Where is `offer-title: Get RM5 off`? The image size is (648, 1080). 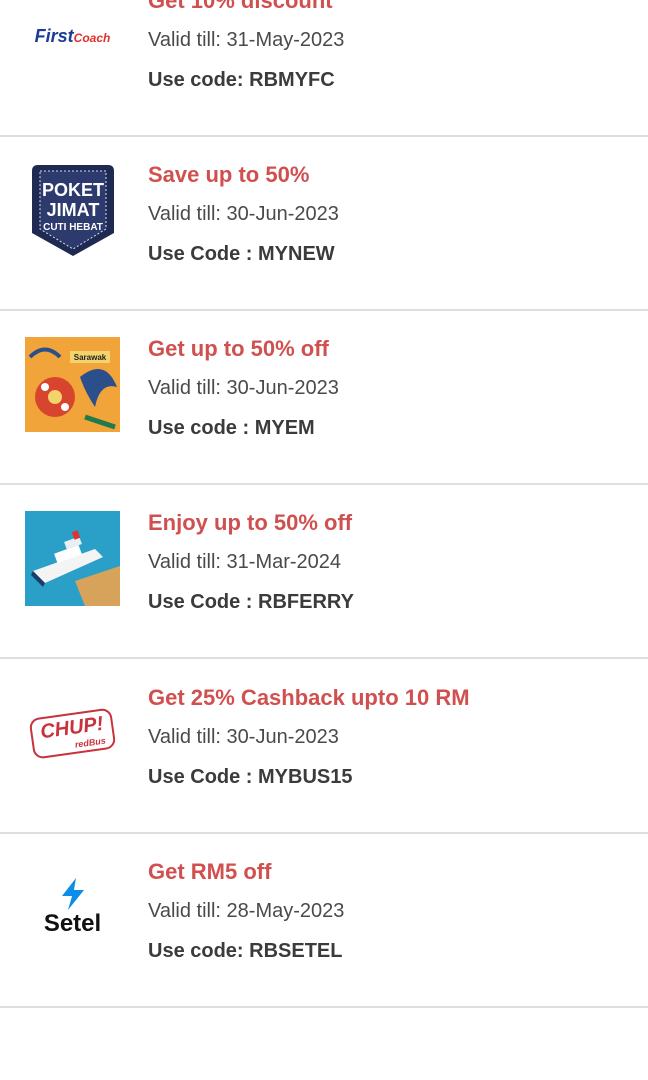 offer-title: Get RM5 off is located at coordinates (210, 871).